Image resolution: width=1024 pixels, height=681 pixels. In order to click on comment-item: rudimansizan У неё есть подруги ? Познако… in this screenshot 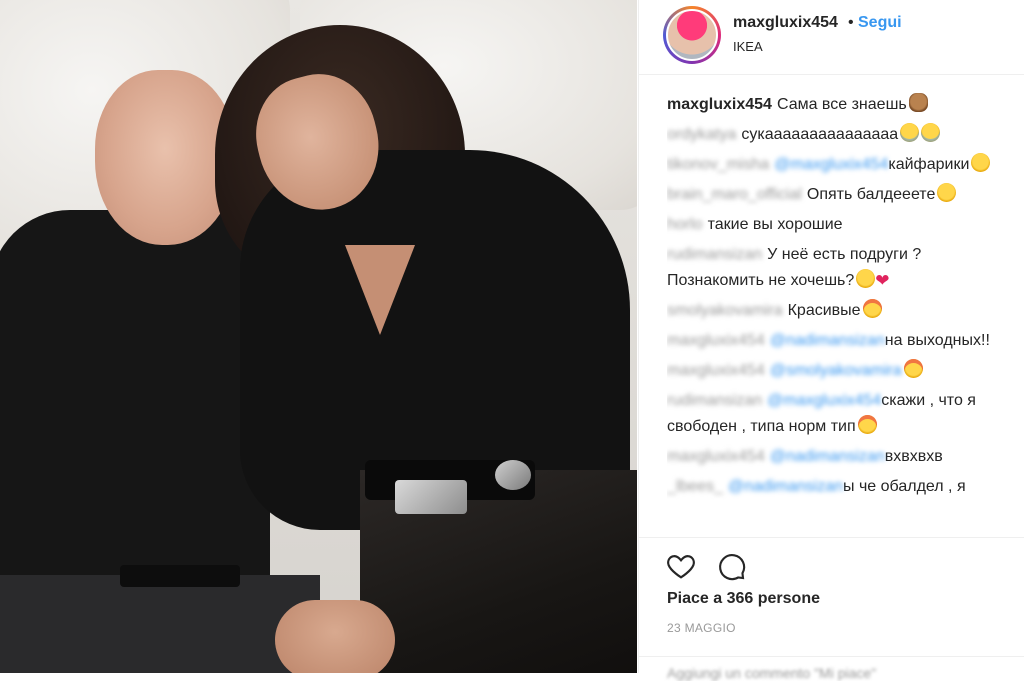, I will do `click(840, 268)`.